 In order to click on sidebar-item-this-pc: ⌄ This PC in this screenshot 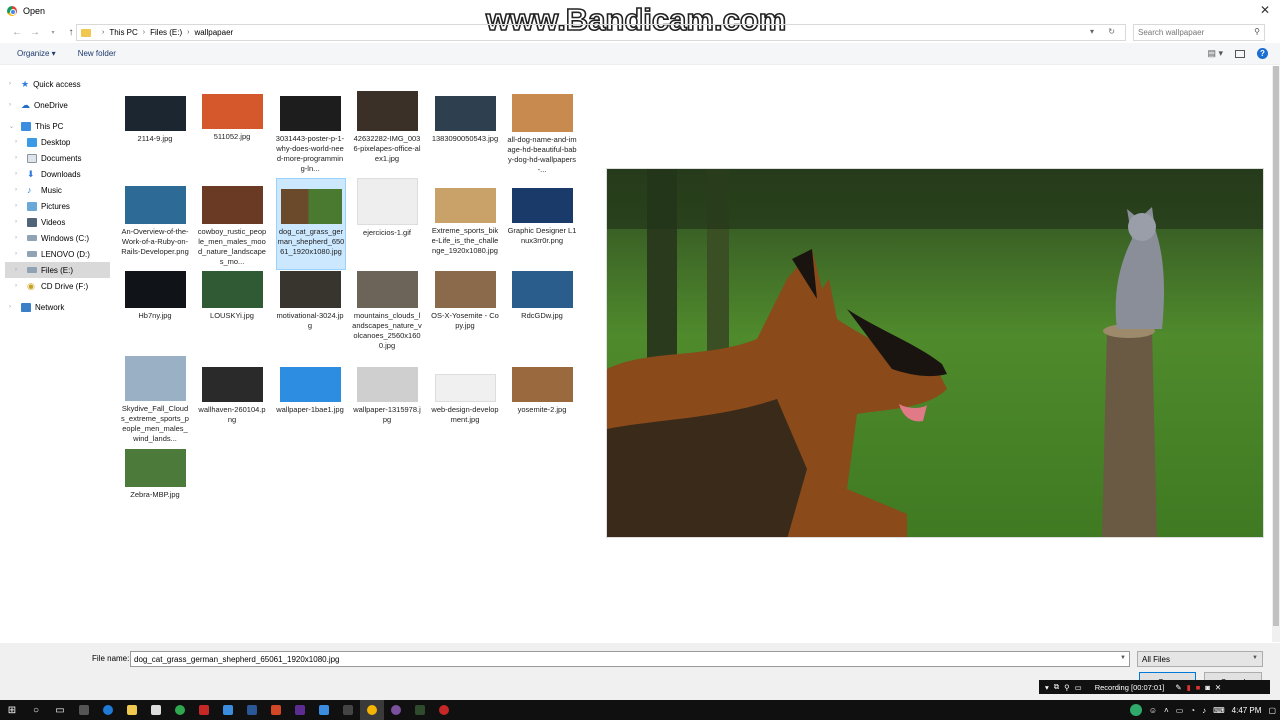, I will do `click(57, 126)`.